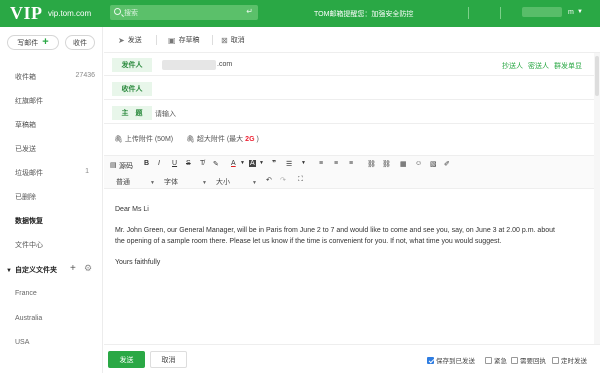  I want to click on sidebar-item-folder-australia: Australia, so click(28, 318).